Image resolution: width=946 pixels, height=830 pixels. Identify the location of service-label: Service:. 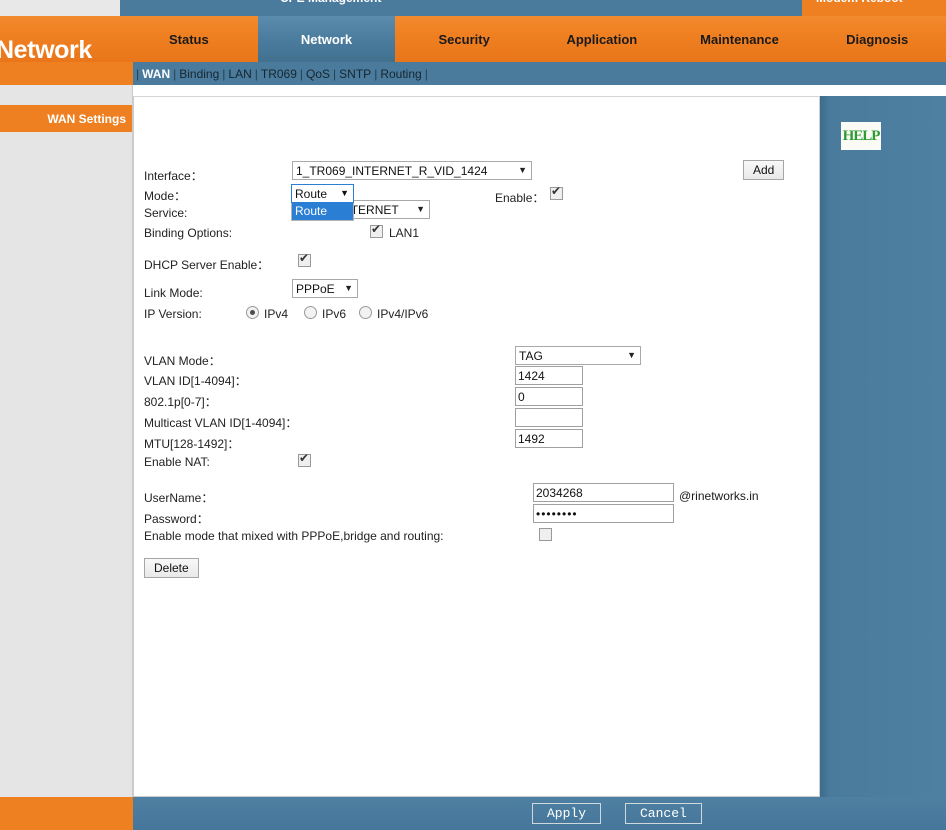
(166, 213).